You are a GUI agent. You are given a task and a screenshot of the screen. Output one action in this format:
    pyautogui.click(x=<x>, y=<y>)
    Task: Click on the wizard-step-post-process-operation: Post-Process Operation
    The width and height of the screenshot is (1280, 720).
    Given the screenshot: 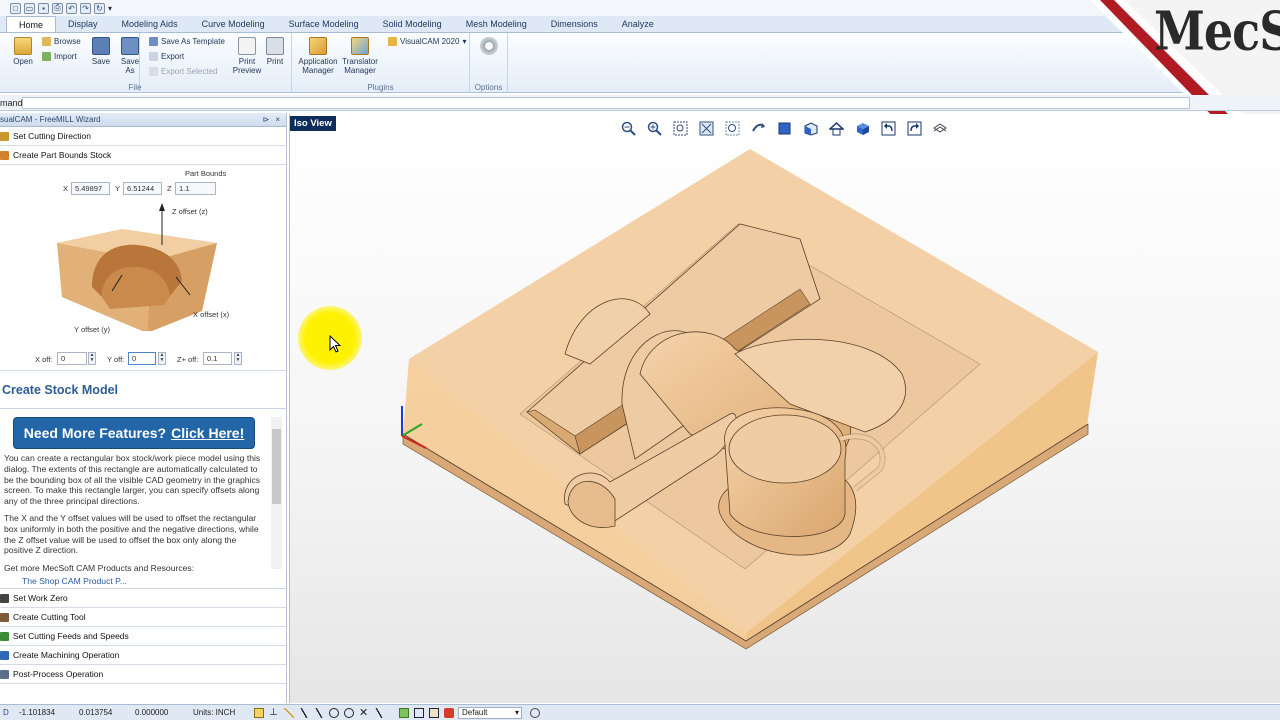 What is the action you would take?
    pyautogui.click(x=143, y=674)
    